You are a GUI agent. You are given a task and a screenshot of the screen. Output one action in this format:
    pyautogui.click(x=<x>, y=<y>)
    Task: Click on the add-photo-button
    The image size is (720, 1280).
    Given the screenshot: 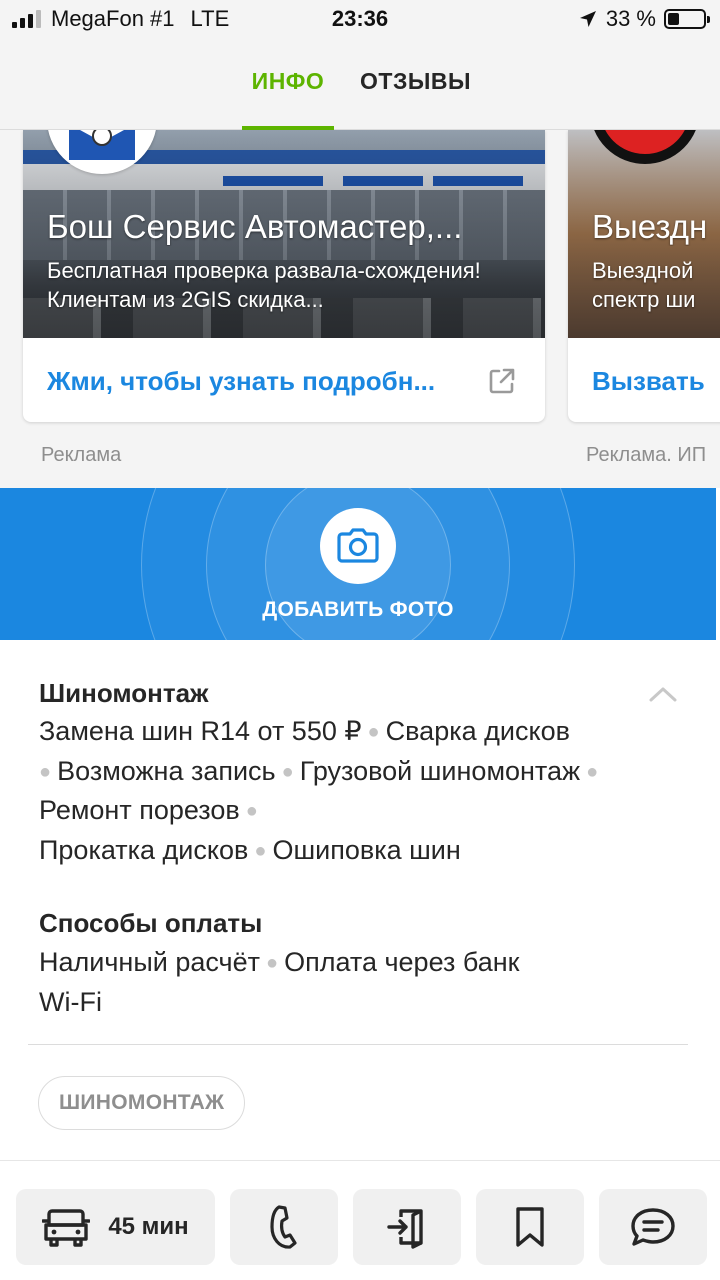 What is the action you would take?
    pyautogui.click(x=358, y=546)
    